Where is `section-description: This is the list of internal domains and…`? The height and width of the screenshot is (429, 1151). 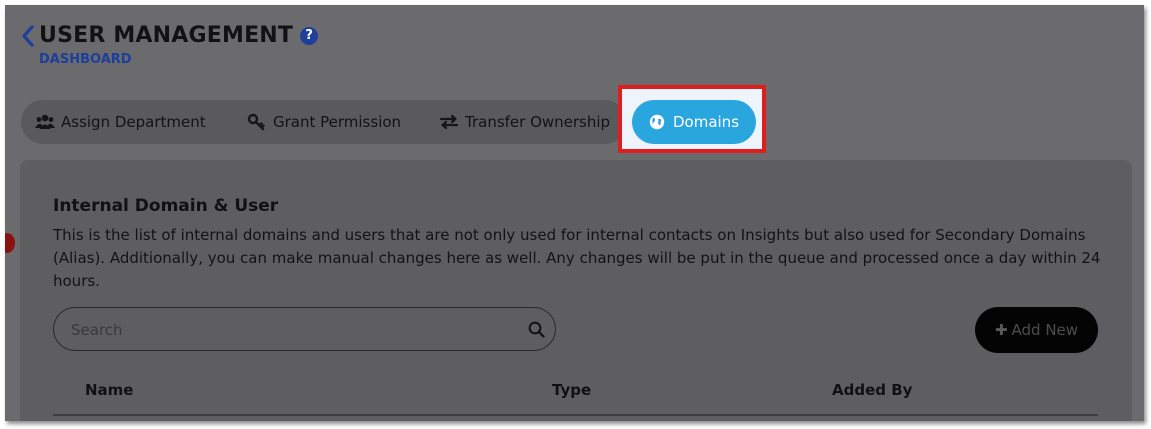 section-description: This is the list of internal domains and… is located at coordinates (577, 258).